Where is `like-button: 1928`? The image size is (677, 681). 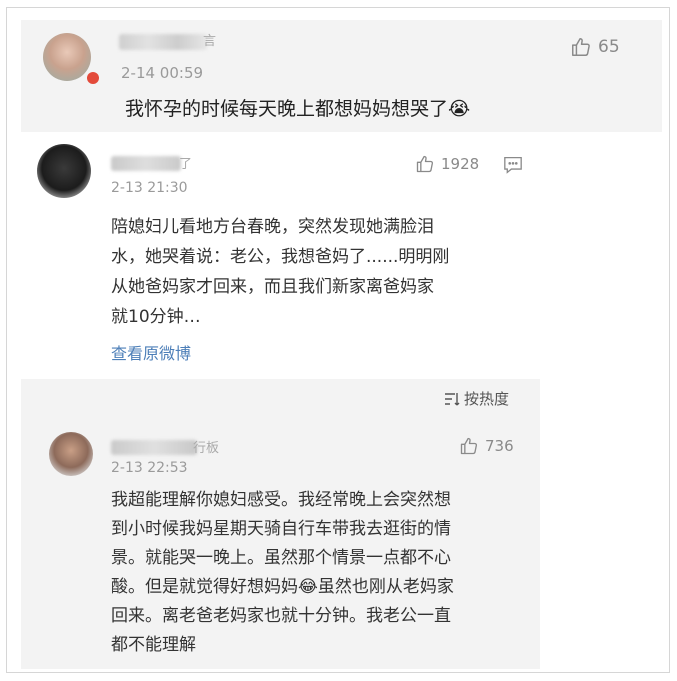
like-button: 1928 is located at coordinates (447, 164).